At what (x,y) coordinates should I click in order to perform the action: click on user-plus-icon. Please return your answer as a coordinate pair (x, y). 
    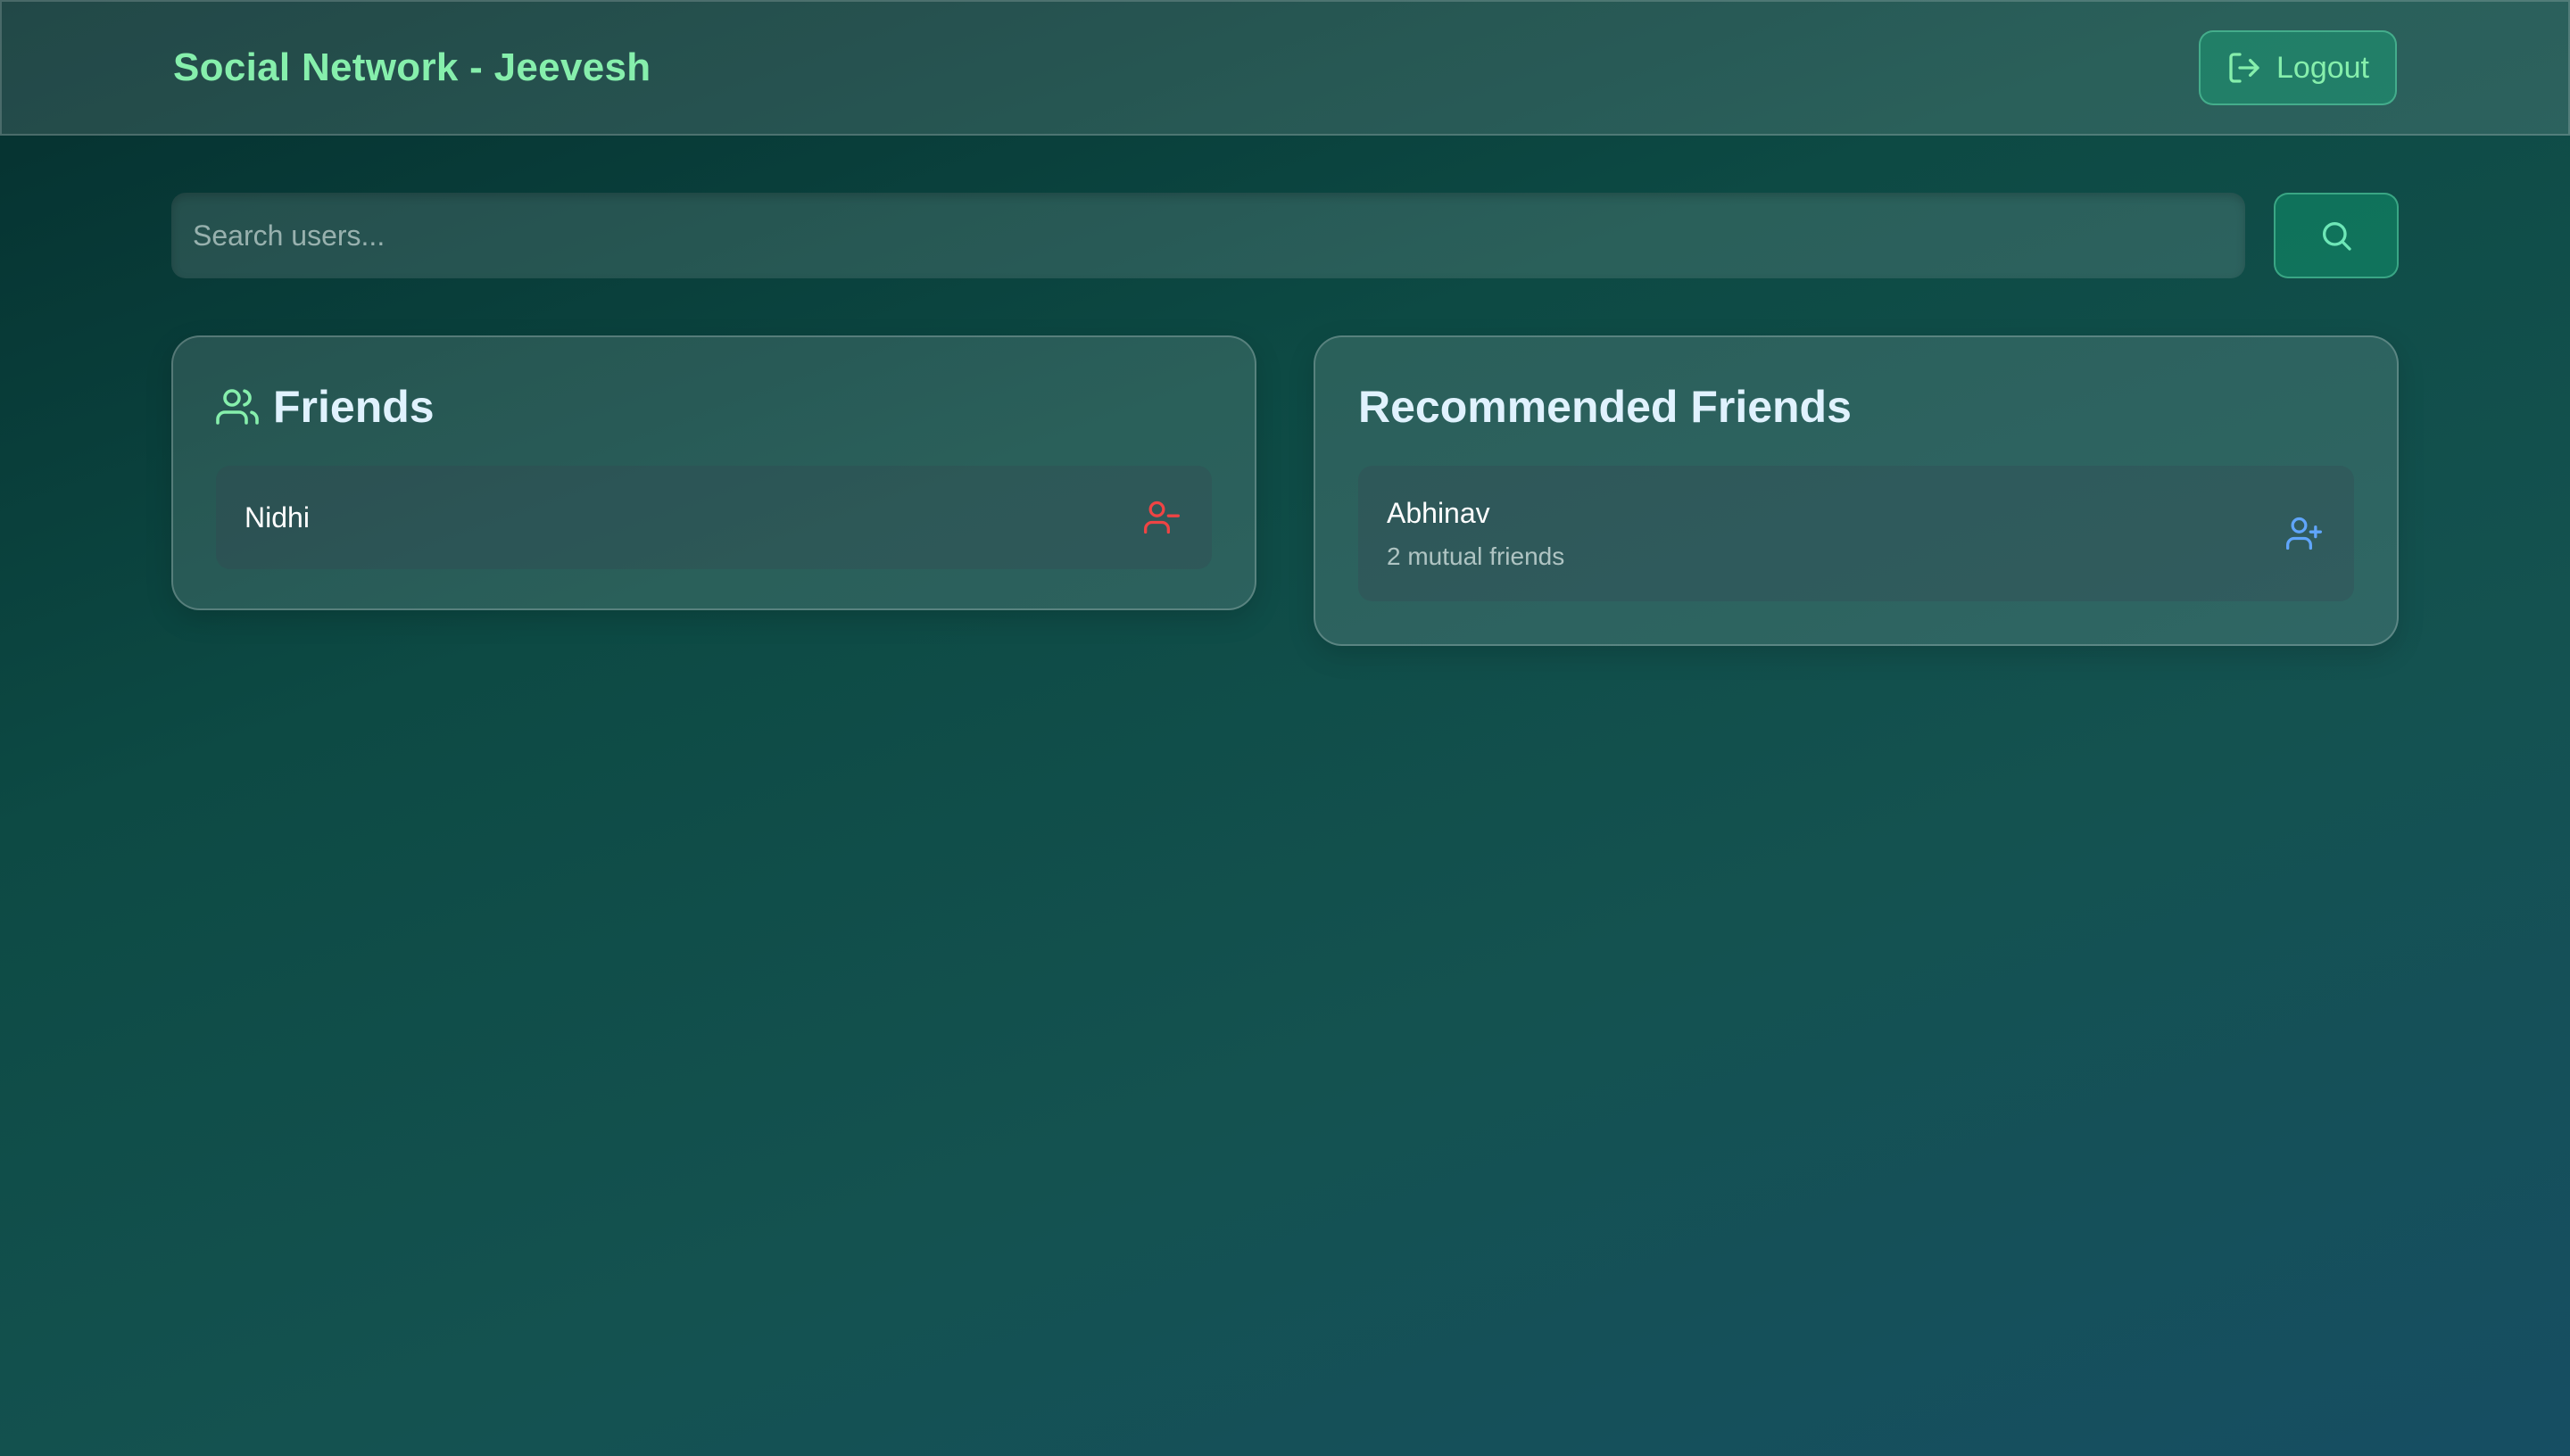
    Looking at the image, I should click on (2304, 534).